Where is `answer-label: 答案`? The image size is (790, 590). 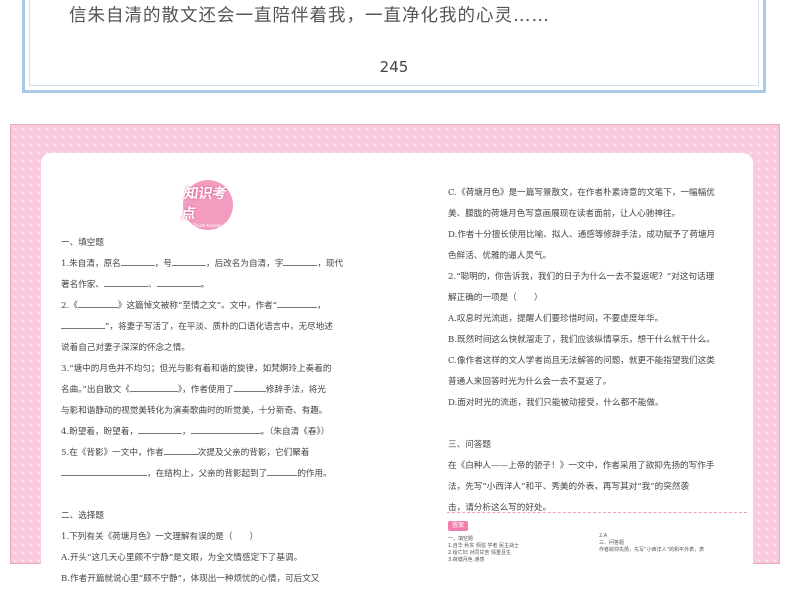
answer-label: 答案 is located at coordinates (458, 526).